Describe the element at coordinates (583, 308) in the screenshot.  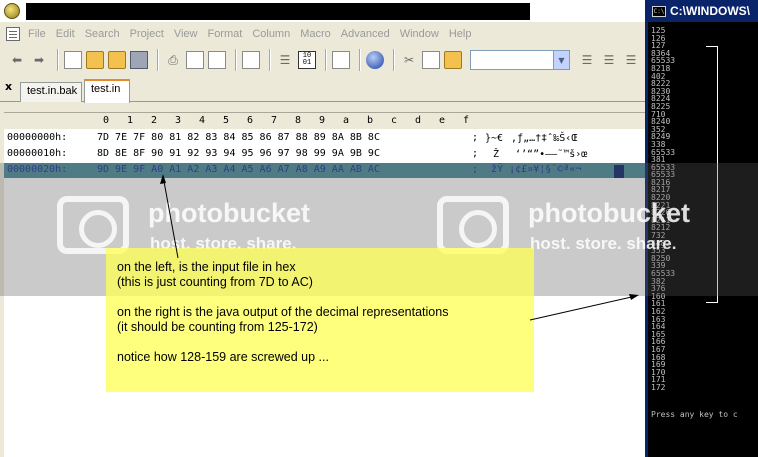
I see `arrow-to-console` at that location.